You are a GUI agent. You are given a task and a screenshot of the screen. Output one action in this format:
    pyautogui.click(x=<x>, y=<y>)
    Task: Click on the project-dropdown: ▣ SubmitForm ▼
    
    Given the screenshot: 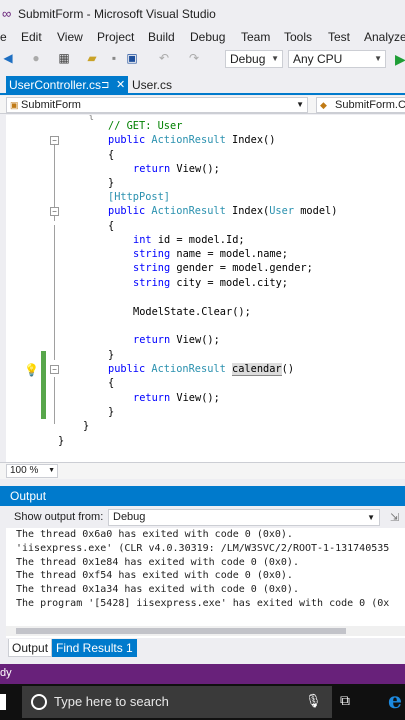 What is the action you would take?
    pyautogui.click(x=157, y=105)
    